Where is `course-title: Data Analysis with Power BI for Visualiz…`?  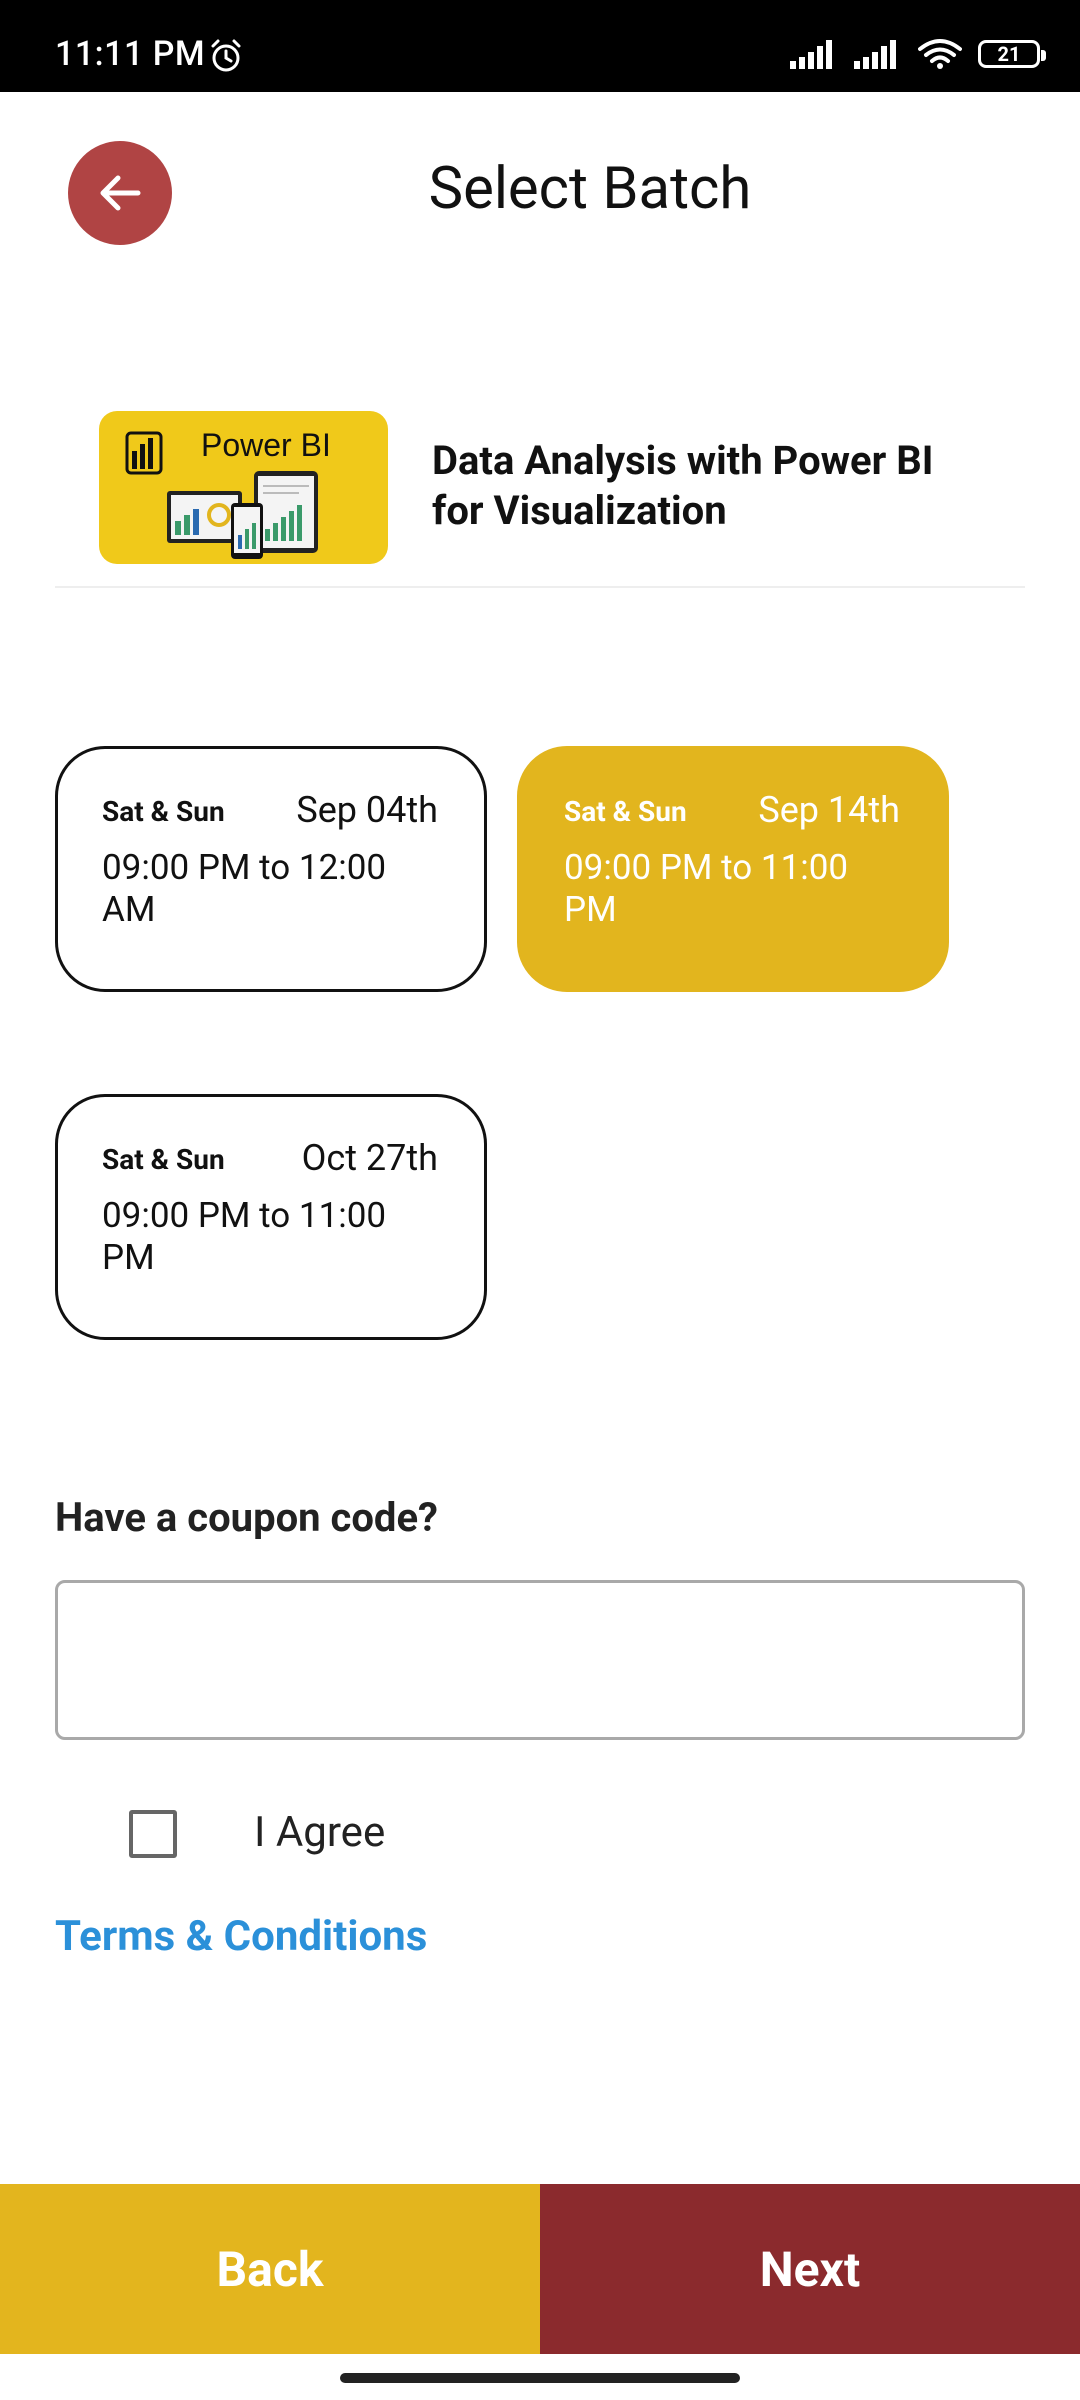 course-title: Data Analysis with Power BI for Visualiz… is located at coordinates (683, 485).